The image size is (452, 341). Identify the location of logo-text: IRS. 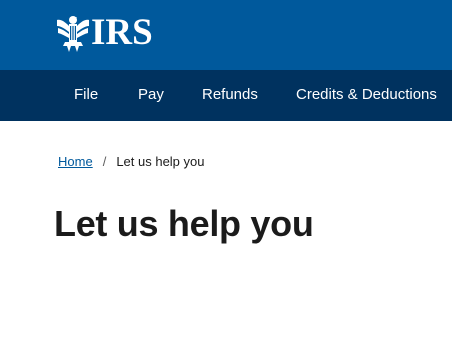
(122, 32).